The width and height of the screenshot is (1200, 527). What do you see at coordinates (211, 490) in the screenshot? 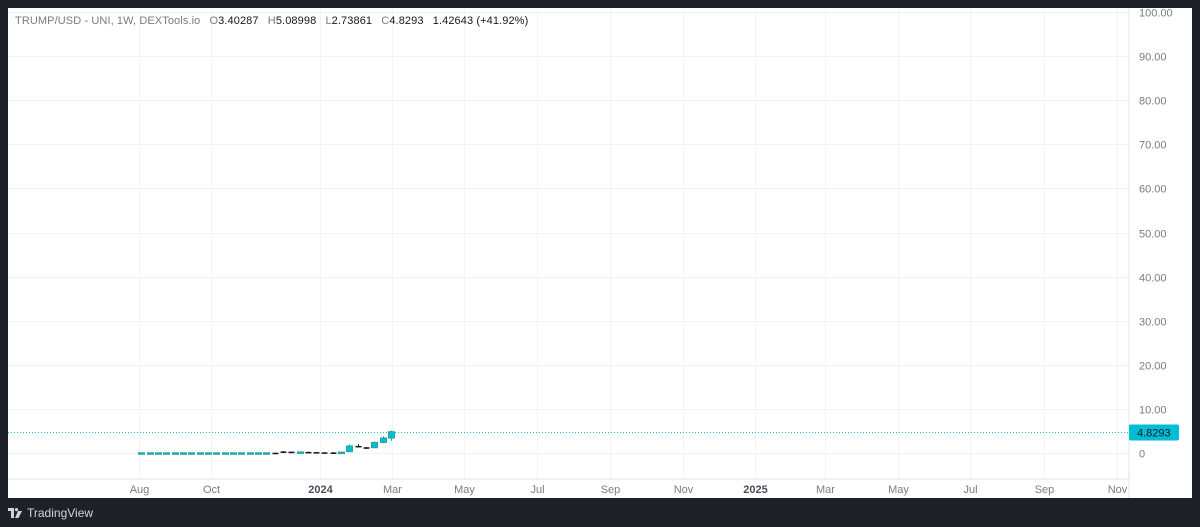
I see `x-tick-label: Oct` at bounding box center [211, 490].